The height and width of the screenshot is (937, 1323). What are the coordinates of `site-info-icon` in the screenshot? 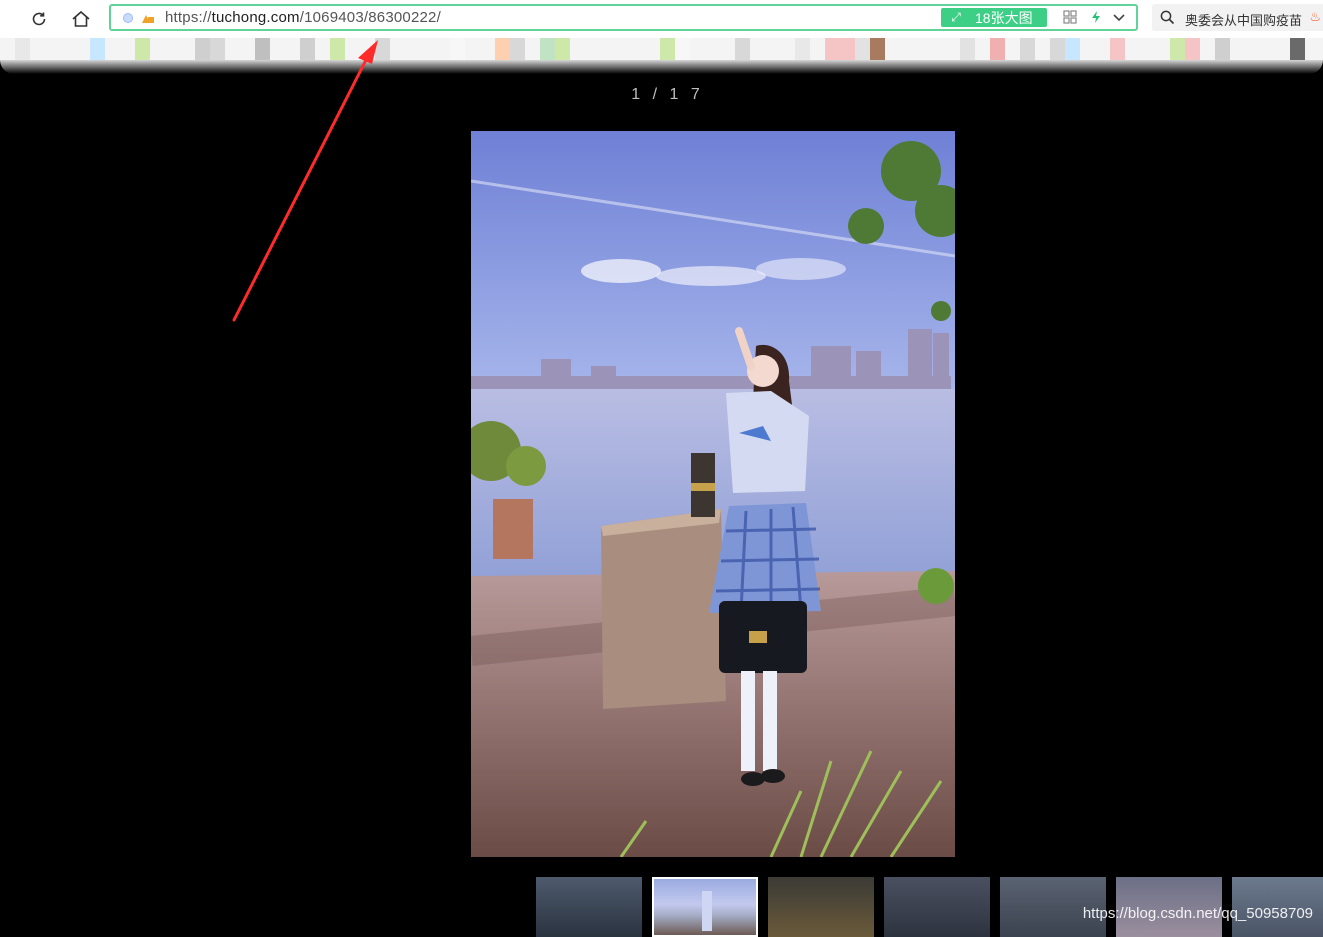 It's located at (128, 18).